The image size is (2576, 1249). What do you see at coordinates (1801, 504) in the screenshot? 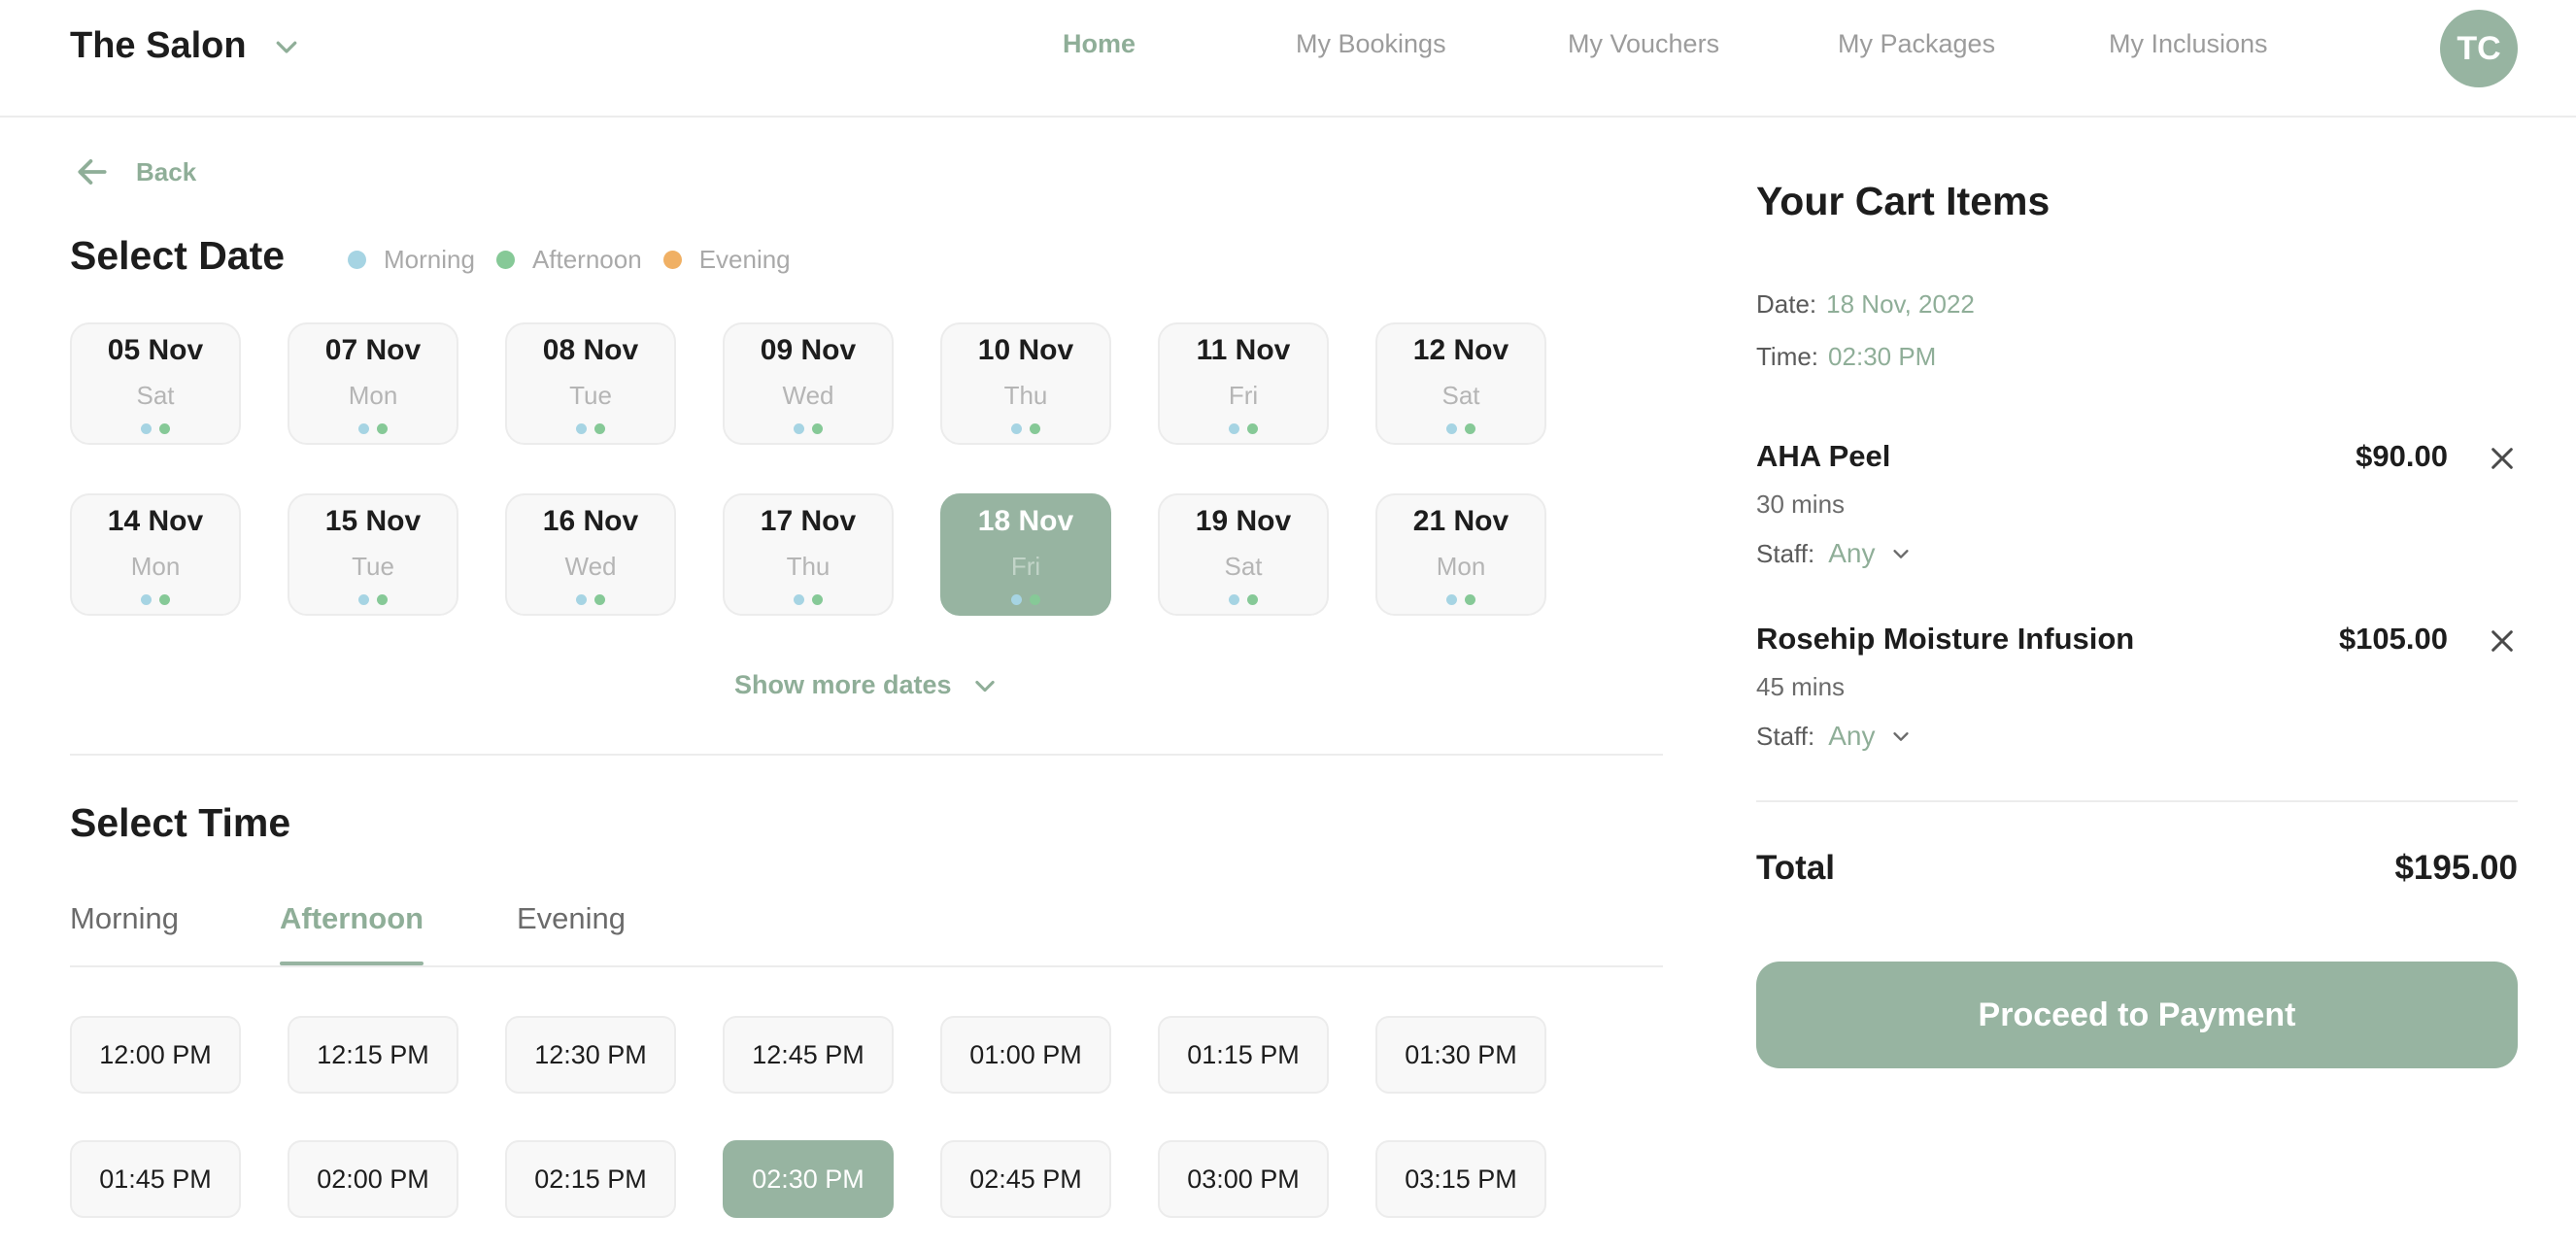
I see `cart-item-duration: 30 mins` at bounding box center [1801, 504].